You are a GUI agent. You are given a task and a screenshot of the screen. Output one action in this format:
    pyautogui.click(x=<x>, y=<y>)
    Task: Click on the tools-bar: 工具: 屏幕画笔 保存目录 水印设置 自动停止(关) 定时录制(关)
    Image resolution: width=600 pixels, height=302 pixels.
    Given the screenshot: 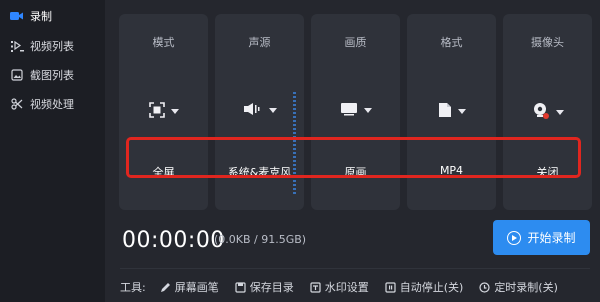 What is the action you would take?
    pyautogui.click(x=360, y=287)
    